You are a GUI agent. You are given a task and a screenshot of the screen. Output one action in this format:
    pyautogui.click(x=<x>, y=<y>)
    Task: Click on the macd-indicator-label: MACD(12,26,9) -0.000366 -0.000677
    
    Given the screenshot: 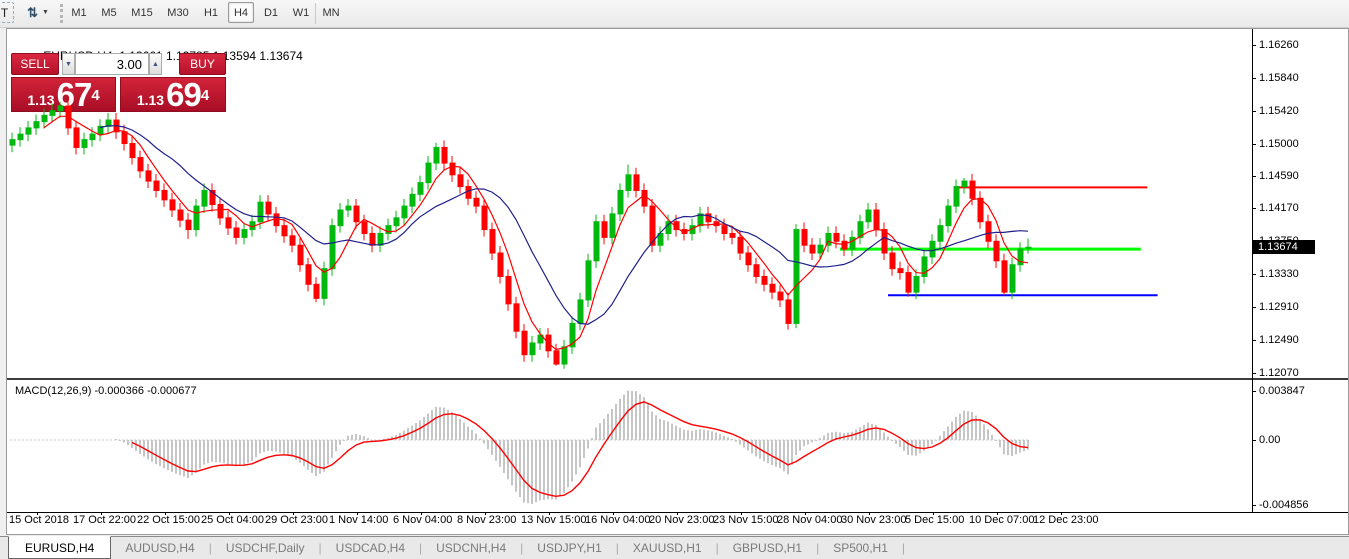 What is the action you would take?
    pyautogui.click(x=106, y=391)
    